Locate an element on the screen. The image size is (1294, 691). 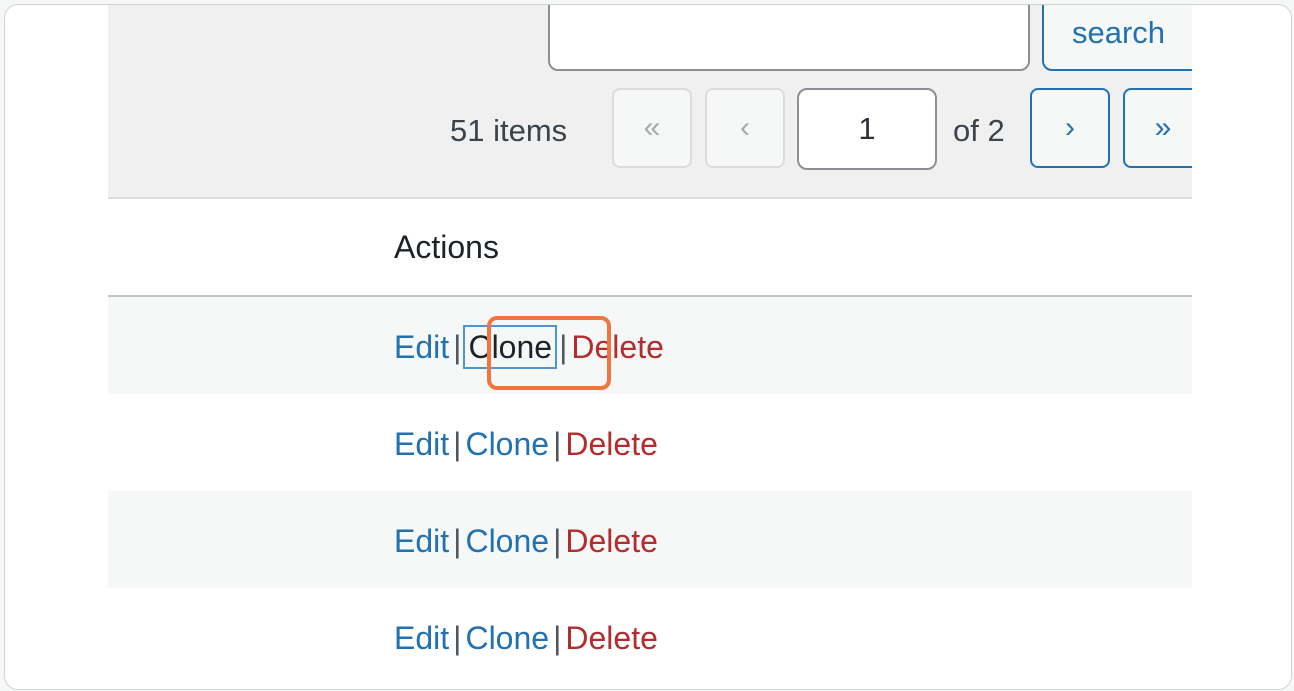
previous-page-button: ‹ is located at coordinates (745, 128).